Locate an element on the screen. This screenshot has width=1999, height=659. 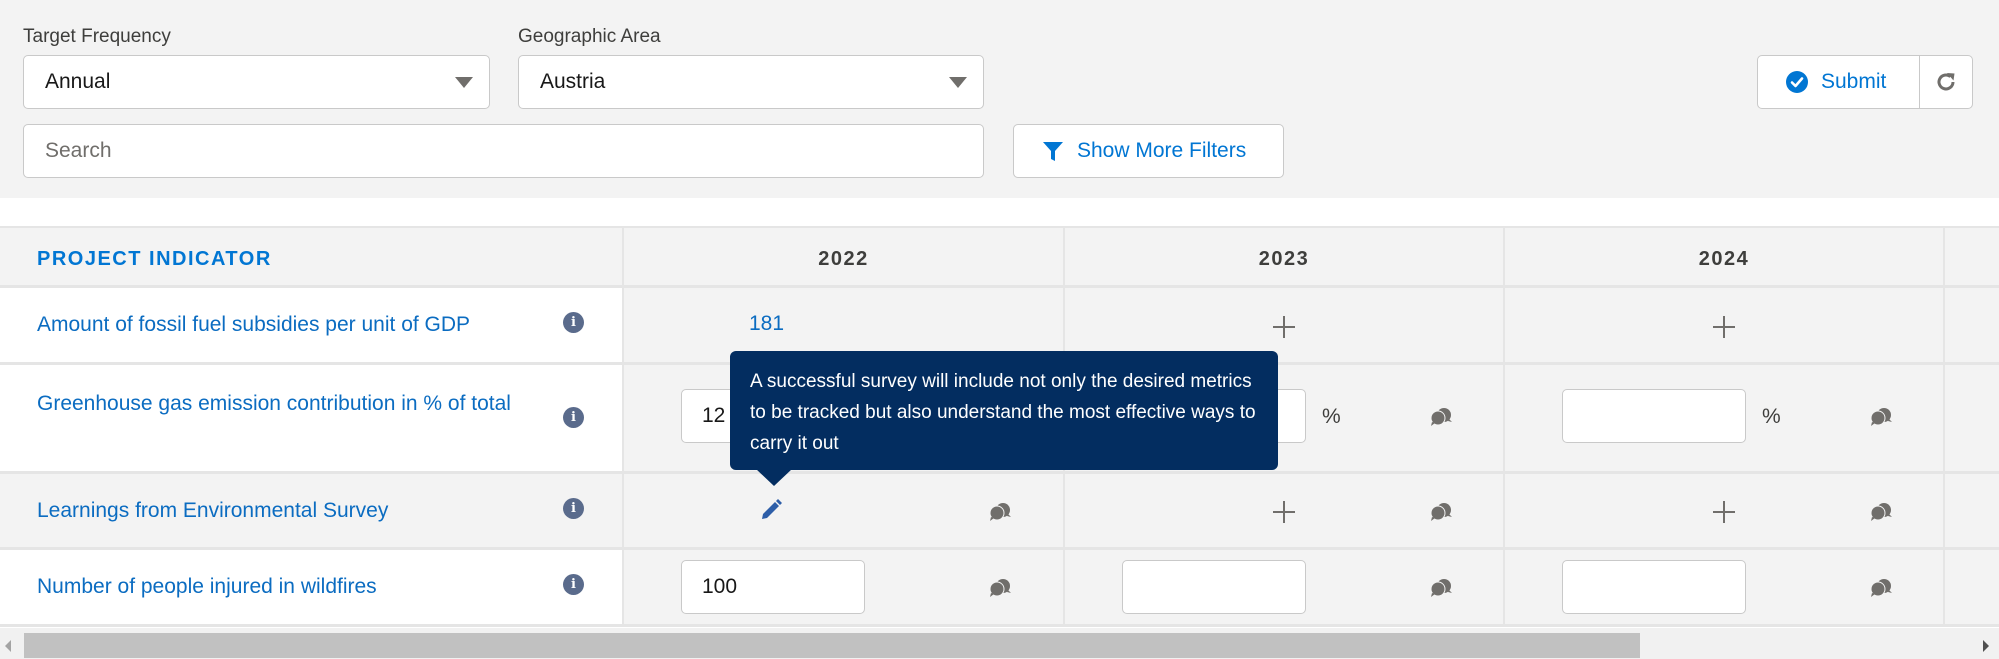
submit-button-group: Submit is located at coordinates (1865, 82).